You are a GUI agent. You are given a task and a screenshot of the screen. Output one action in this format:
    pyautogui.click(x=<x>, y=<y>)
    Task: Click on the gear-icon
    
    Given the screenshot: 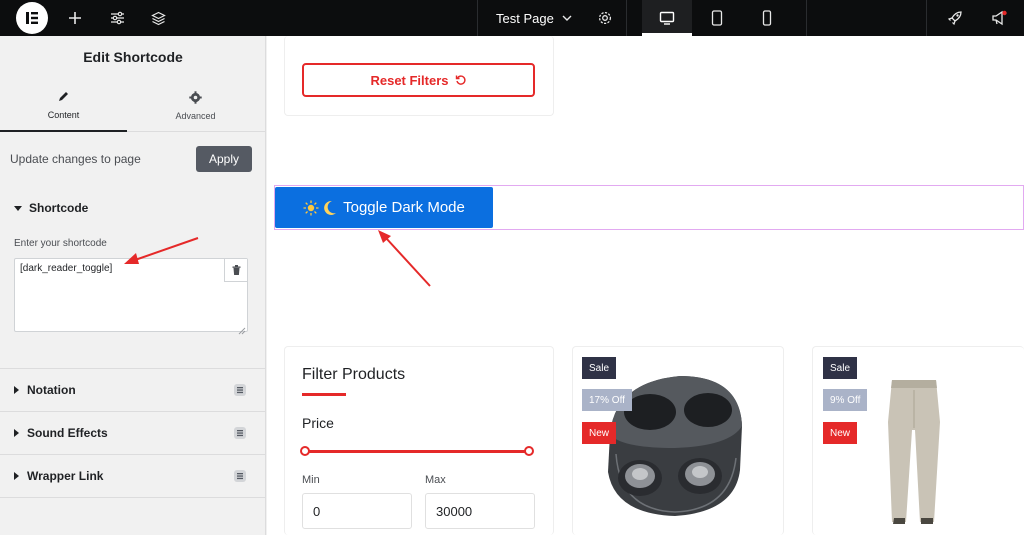 What is the action you would take?
    pyautogui.click(x=195, y=98)
    